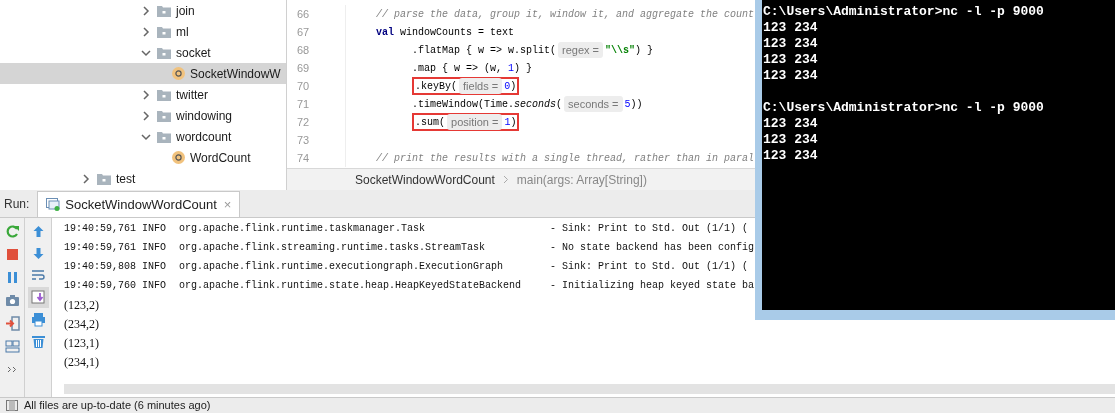  What do you see at coordinates (436, 86) in the screenshot?
I see `code-token: .keyBy(` at bounding box center [436, 86].